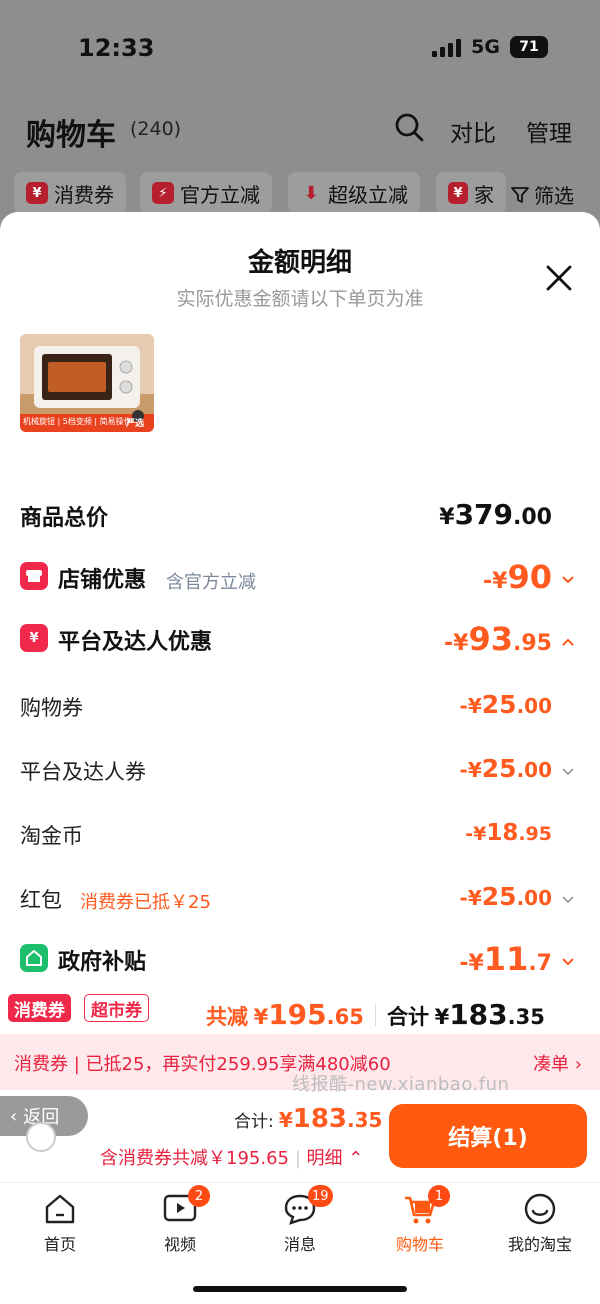 Image resolution: width=600 pixels, height=1304 pixels. I want to click on sheet-subtitle: 实际优惠金额请以下单页为准, so click(300, 299).